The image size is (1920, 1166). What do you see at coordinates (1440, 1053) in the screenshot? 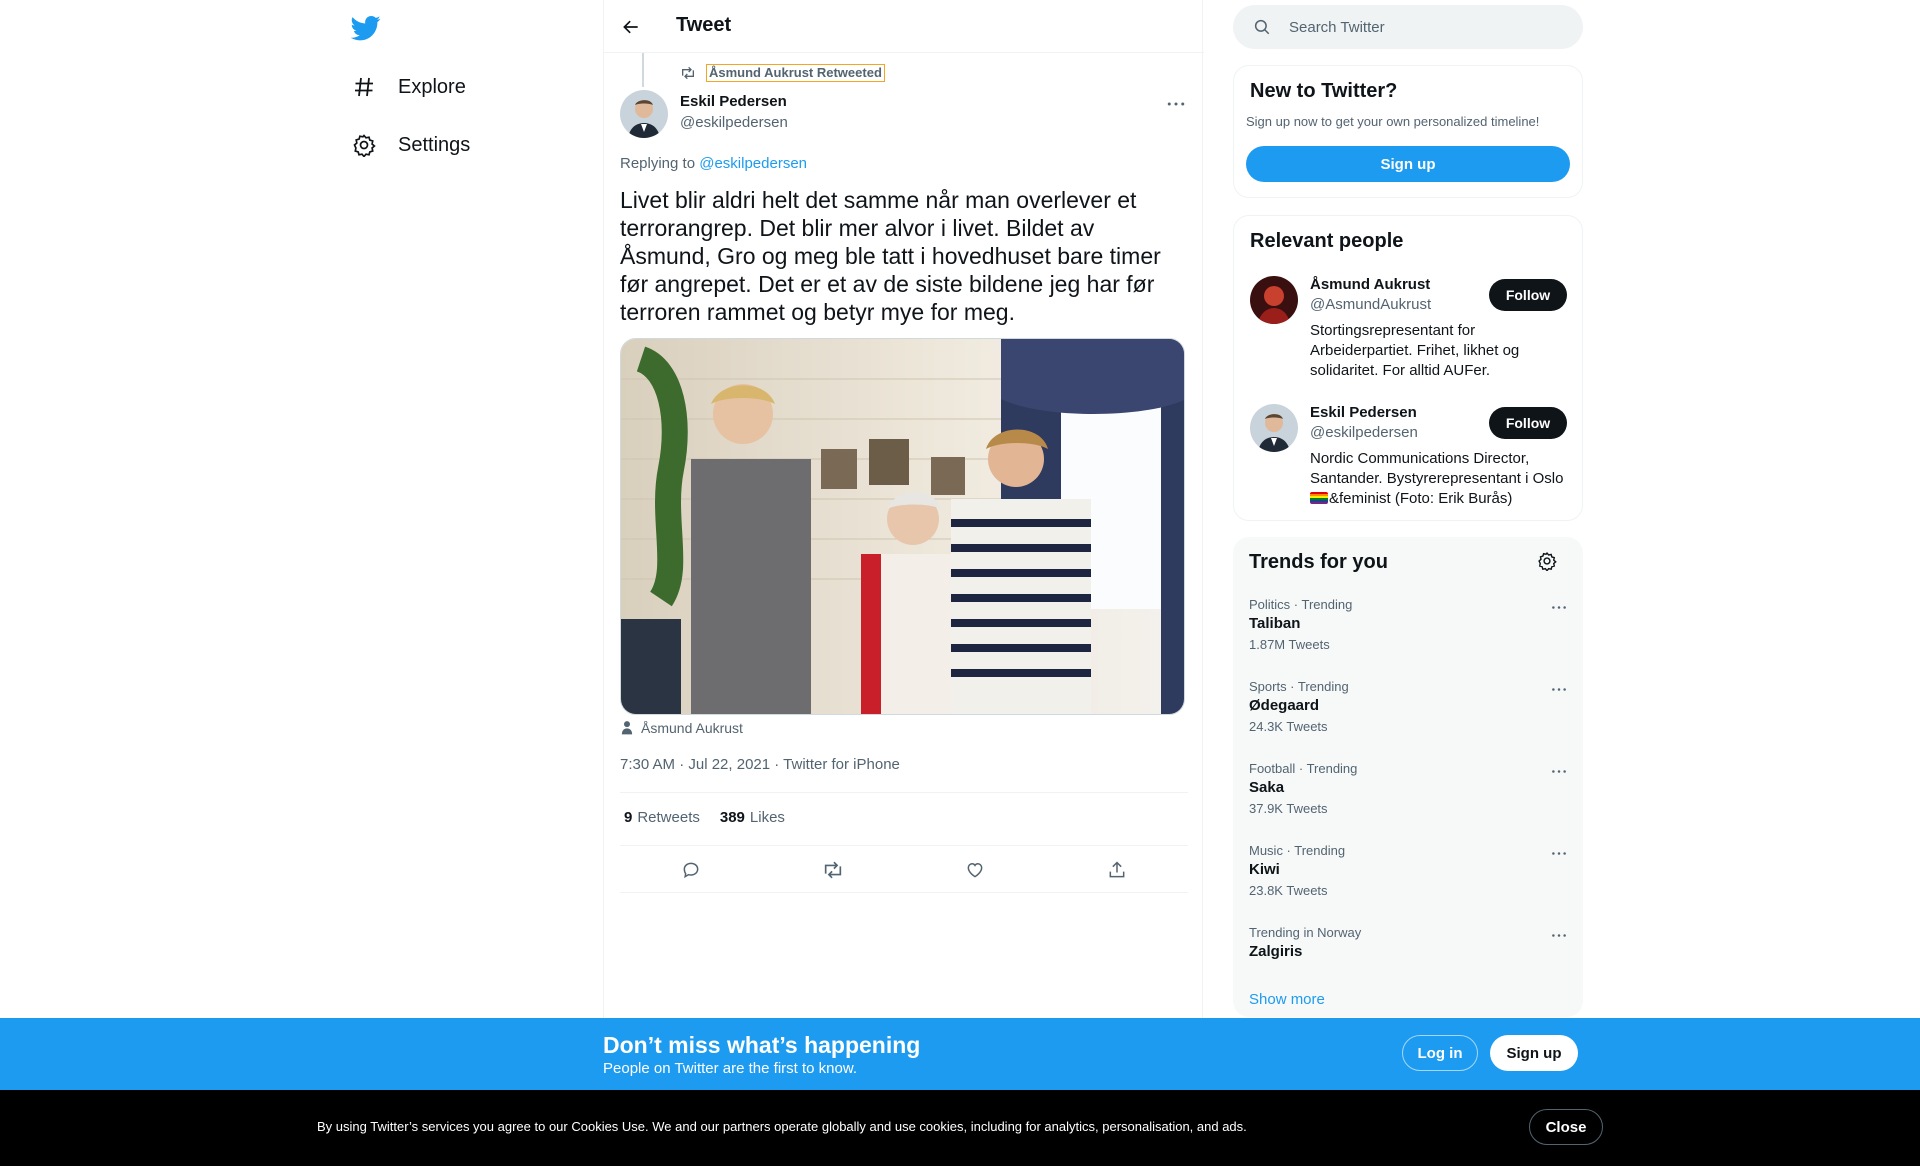
I see `login-button: Log in` at bounding box center [1440, 1053].